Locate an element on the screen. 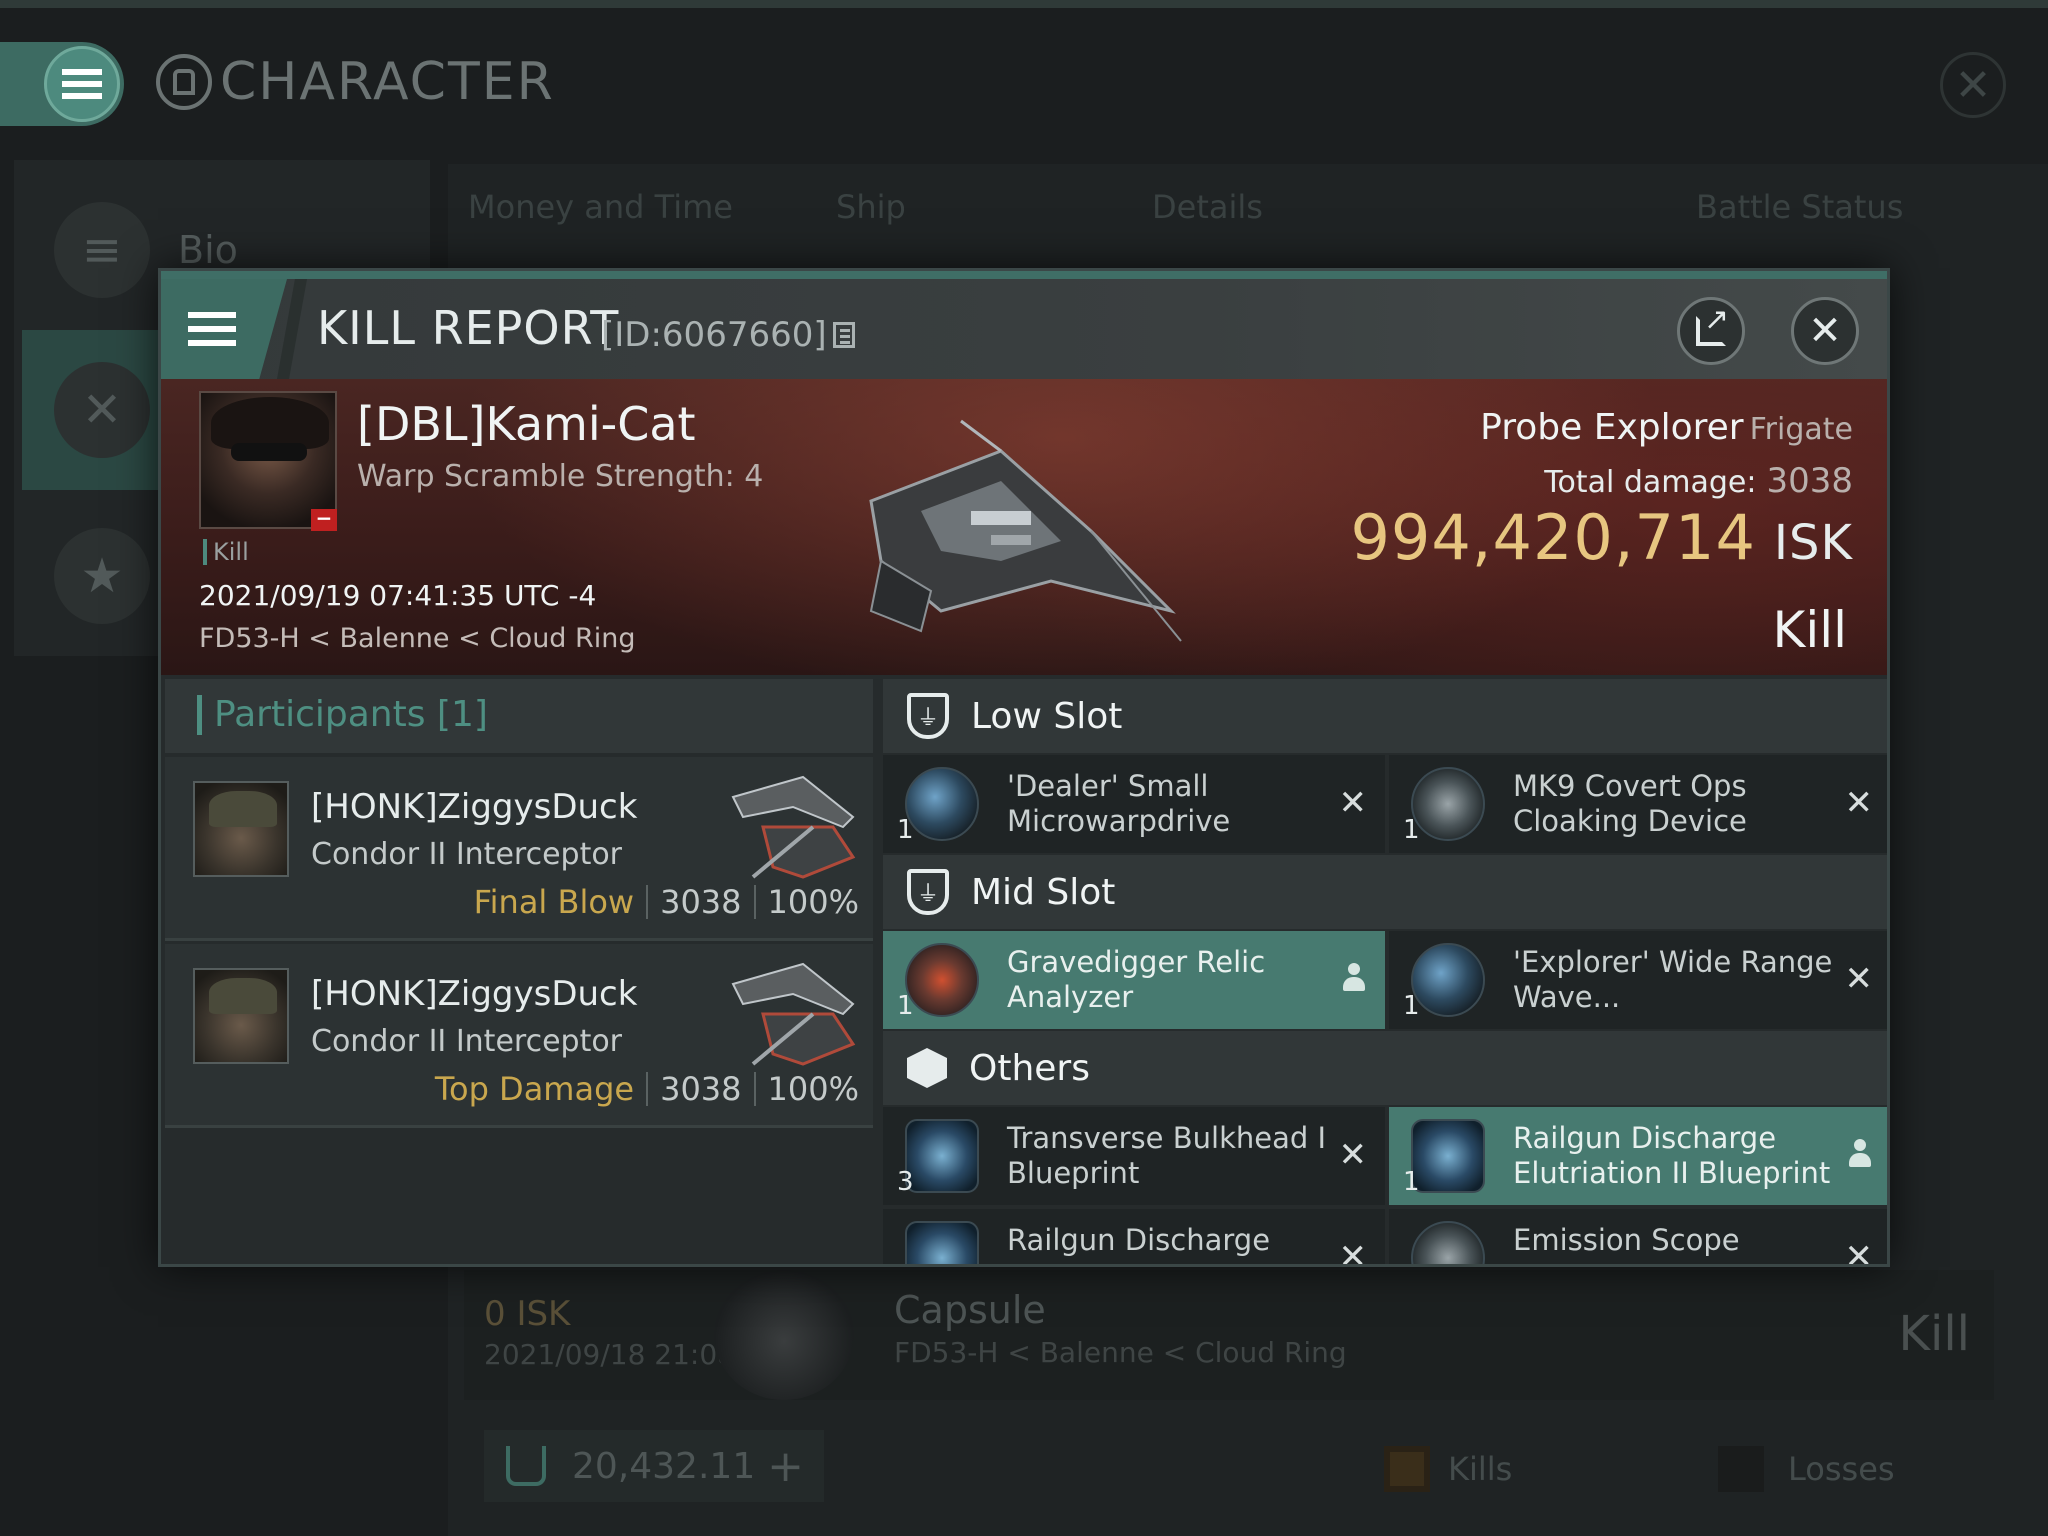 The width and height of the screenshot is (2048, 1536). kill-id-text: [ID:6067660] is located at coordinates (714, 335).